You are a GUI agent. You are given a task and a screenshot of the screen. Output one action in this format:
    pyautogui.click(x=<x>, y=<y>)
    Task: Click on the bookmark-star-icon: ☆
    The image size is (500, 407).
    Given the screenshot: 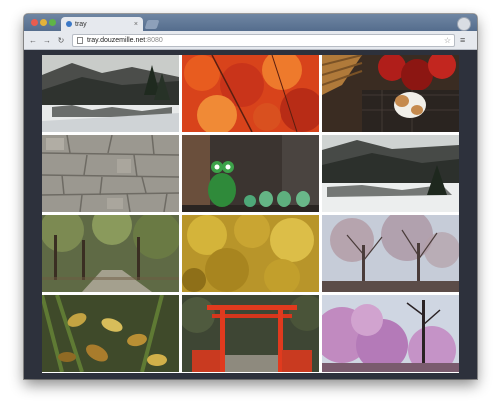 What is the action you would take?
    pyautogui.click(x=447, y=40)
    